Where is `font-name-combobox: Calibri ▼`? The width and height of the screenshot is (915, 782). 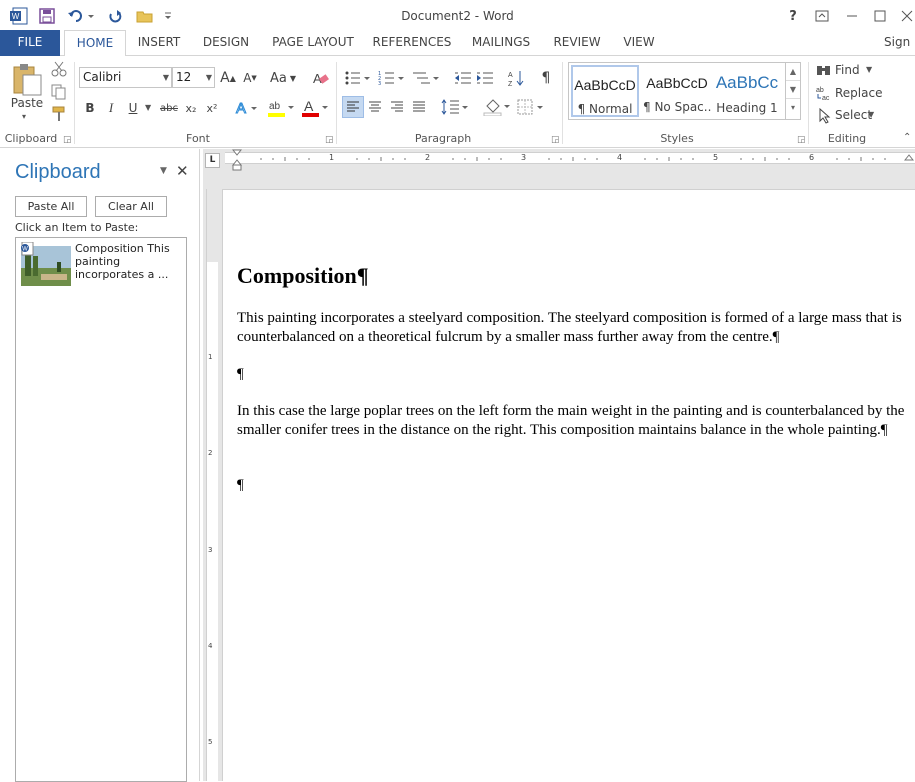
font-name-combobox: Calibri ▼ is located at coordinates (125, 77).